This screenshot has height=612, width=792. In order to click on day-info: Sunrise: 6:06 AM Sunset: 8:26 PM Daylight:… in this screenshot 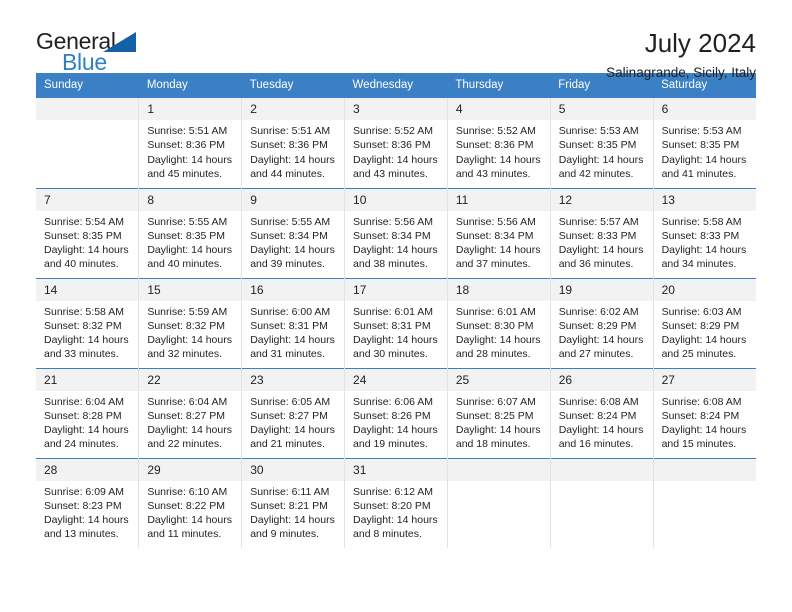, I will do `click(396, 421)`.